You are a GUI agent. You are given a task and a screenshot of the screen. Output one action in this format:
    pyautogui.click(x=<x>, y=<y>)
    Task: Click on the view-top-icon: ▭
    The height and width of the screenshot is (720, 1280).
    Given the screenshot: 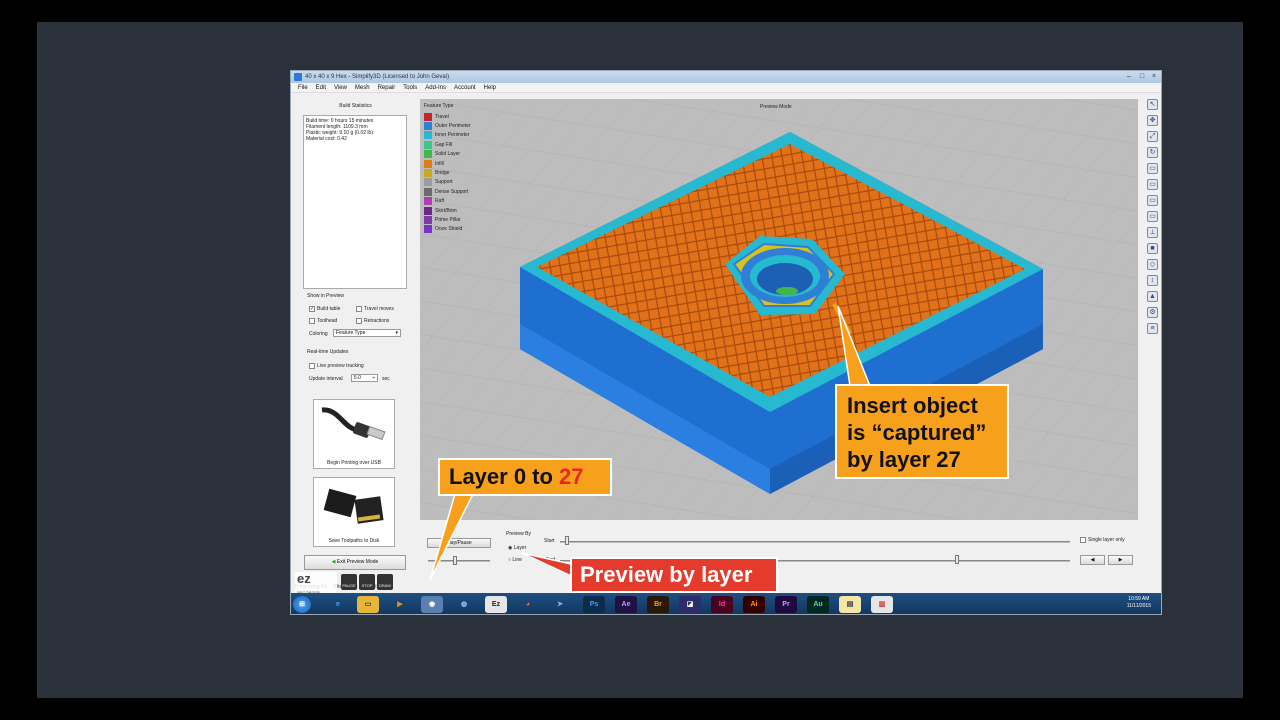 What is the action you would take?
    pyautogui.click(x=1152, y=168)
    